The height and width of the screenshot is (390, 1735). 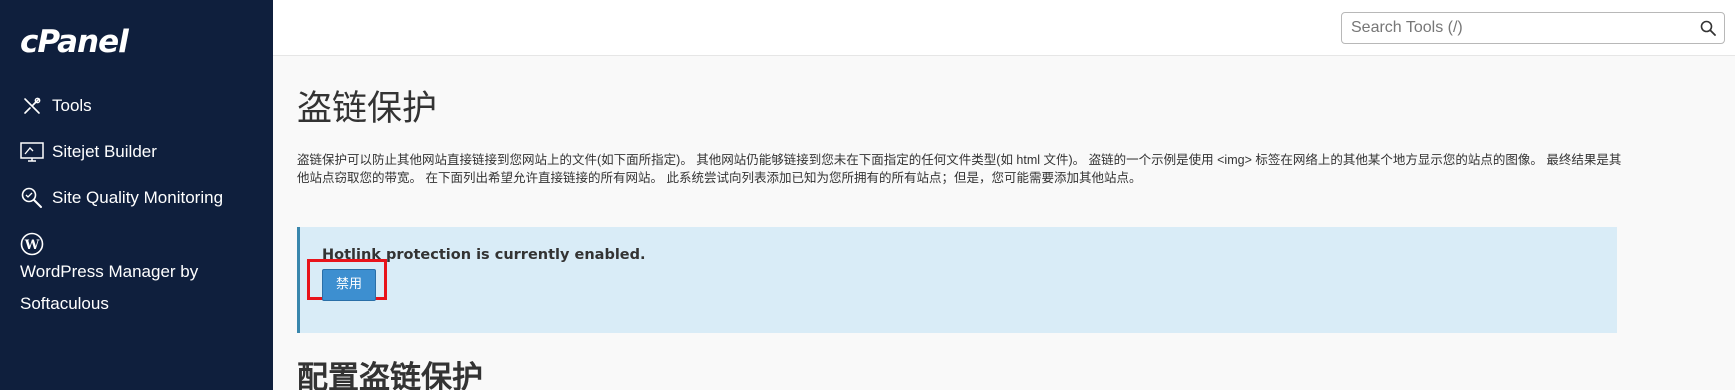 What do you see at coordinates (136, 106) in the screenshot?
I see `sidebar-item-tools: Tools` at bounding box center [136, 106].